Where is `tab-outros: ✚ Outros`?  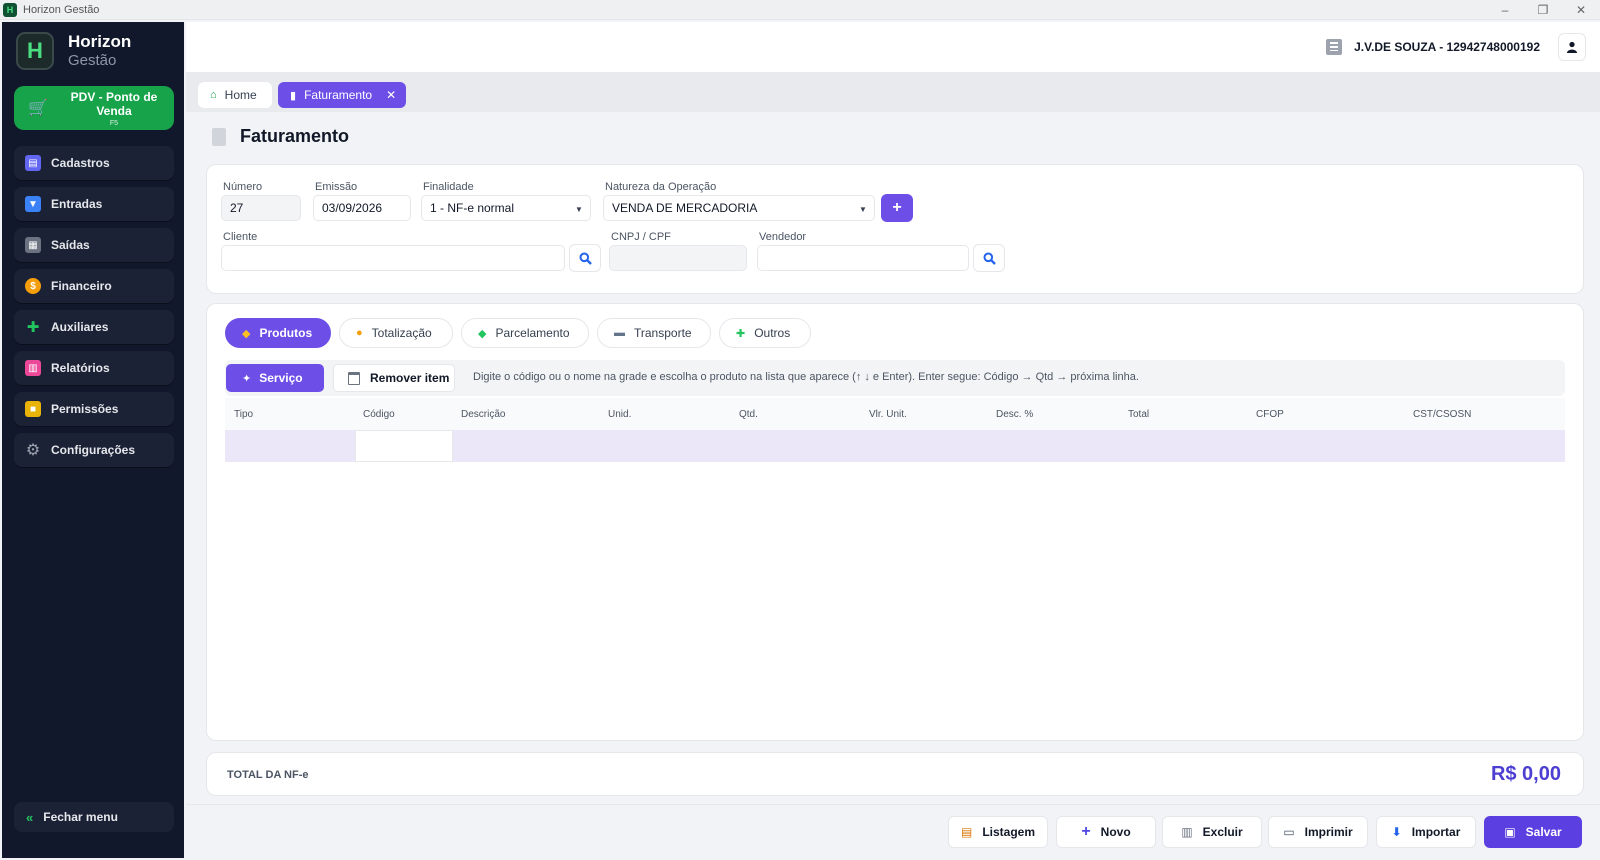
tab-outros: ✚ Outros is located at coordinates (765, 333).